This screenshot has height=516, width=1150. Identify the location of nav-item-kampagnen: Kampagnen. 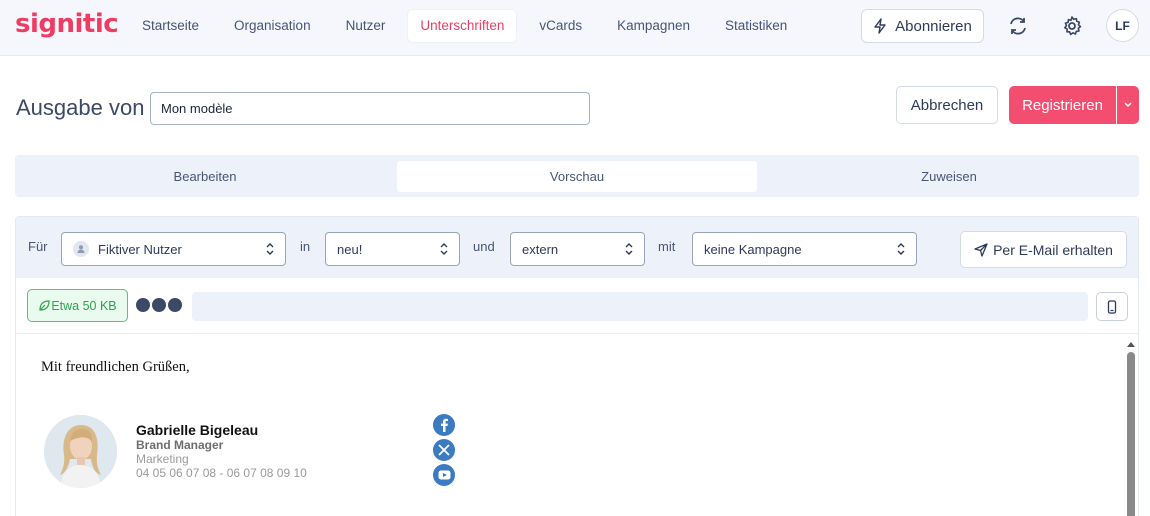
(653, 26).